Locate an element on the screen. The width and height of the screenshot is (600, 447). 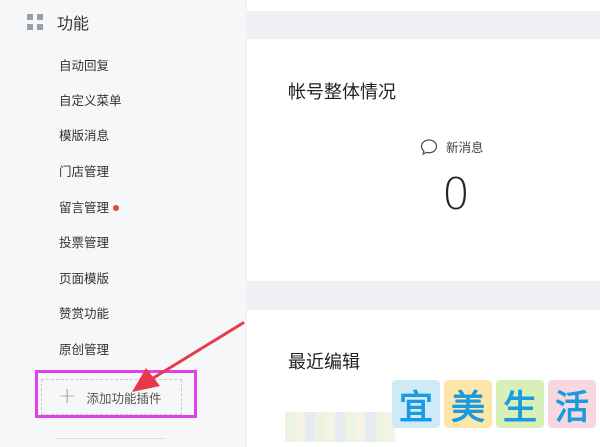
features-section-header: 功能 is located at coordinates (58, 22).